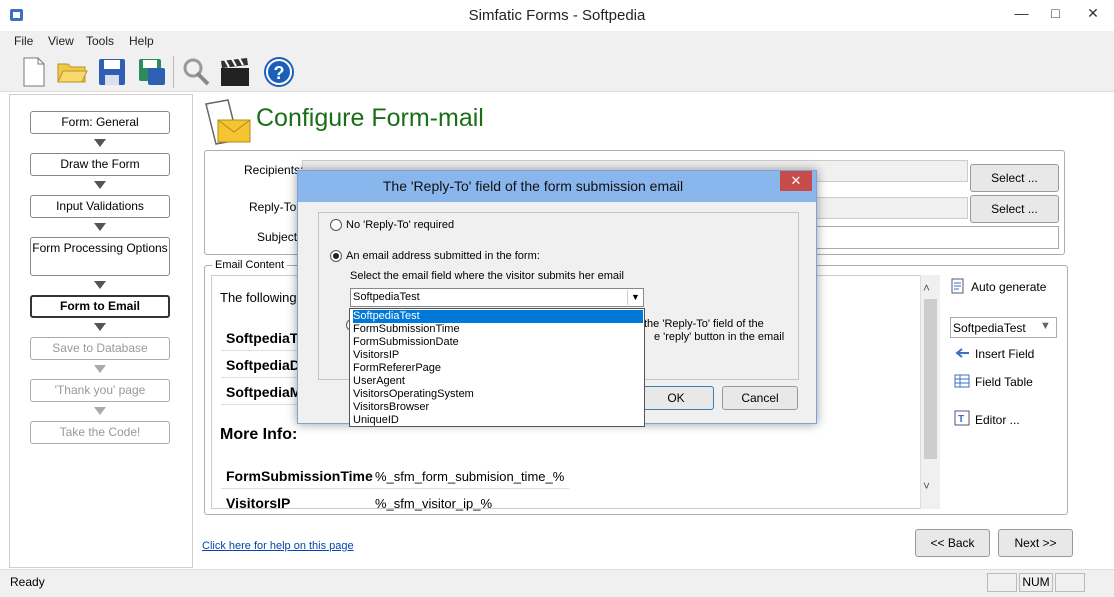  What do you see at coordinates (557, 583) in the screenshot?
I see `status-bar: Ready NUM` at bounding box center [557, 583].